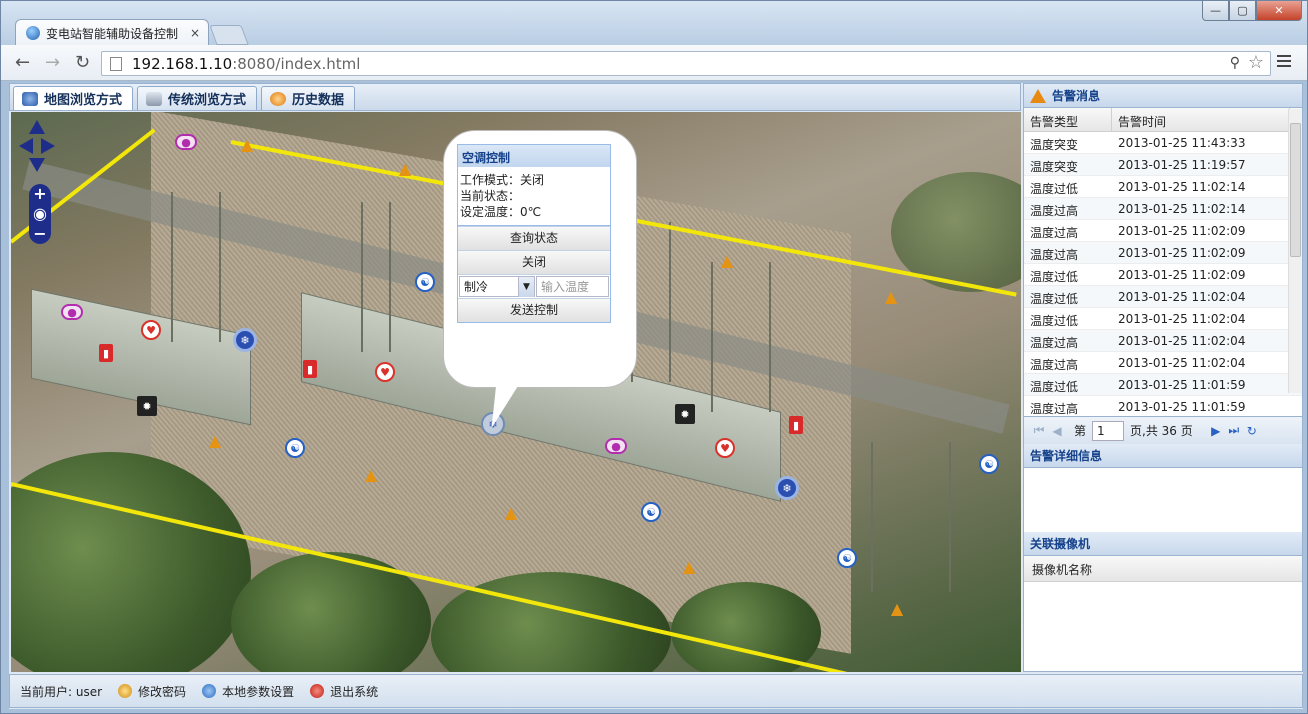 This screenshot has height=714, width=1308. Describe the element at coordinates (1182, 209) in the screenshot. I see `alarm-time-cell: 2013-01-25 11:02:14` at that location.